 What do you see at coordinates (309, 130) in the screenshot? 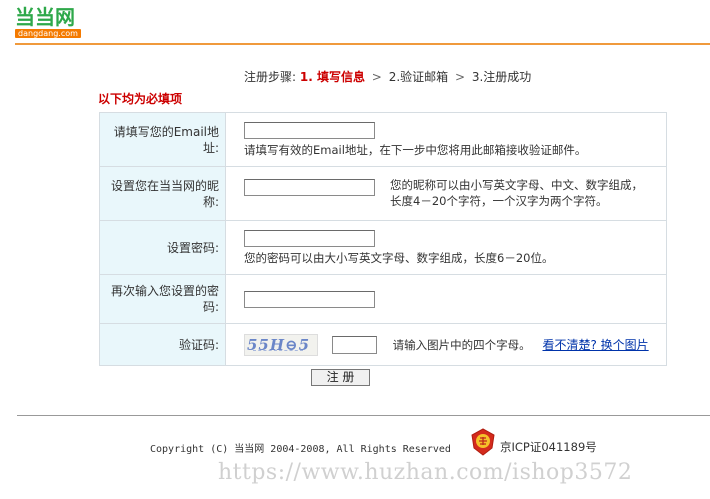
I see `email-input` at bounding box center [309, 130].